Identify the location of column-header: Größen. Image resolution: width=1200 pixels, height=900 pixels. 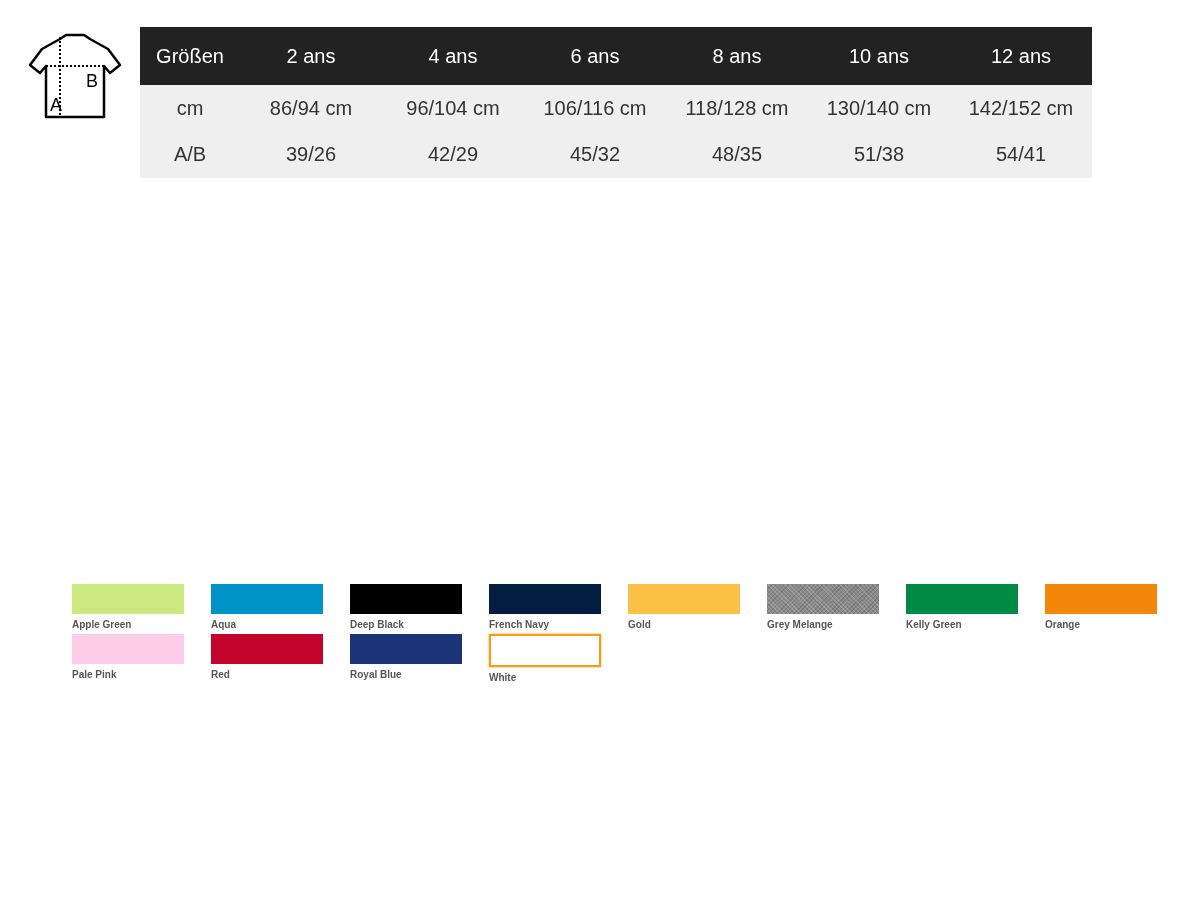
(190, 56).